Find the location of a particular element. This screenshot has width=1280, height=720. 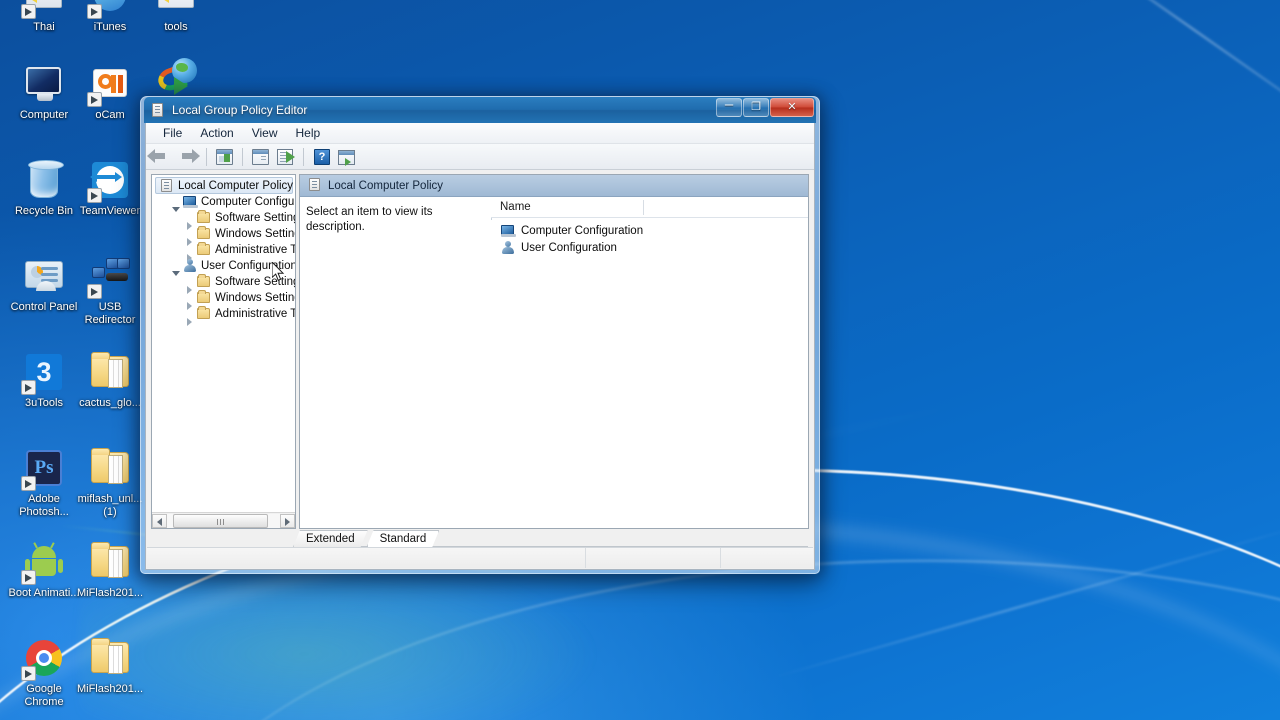

back-arrow-icon is located at coordinates (156, 155).